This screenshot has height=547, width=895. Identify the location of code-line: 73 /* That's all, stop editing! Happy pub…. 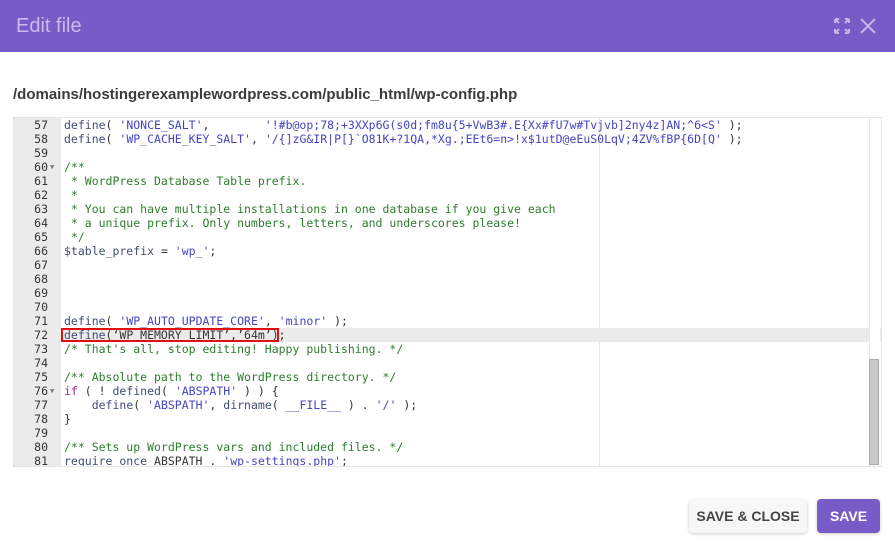
(447, 349).